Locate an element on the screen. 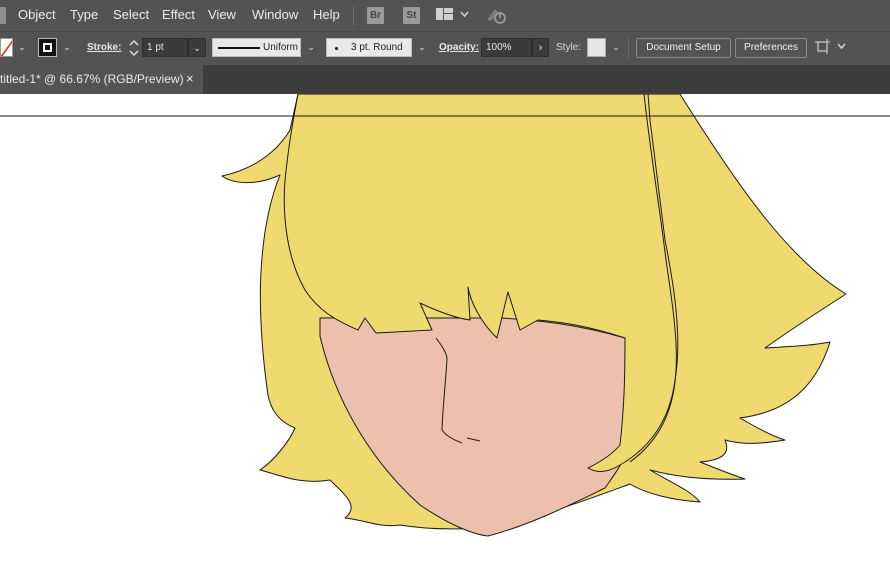  bridge-icon: Br is located at coordinates (375, 15).